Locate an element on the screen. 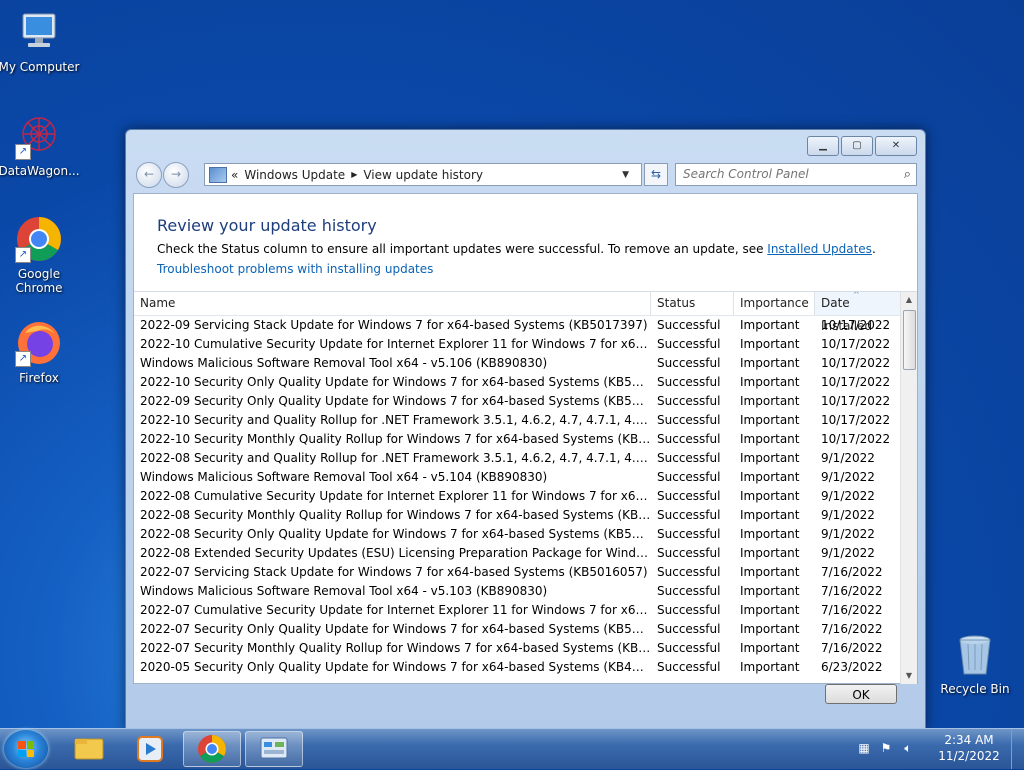  desktop-icon-google-chrome: ↗ Google Chrome is located at coordinates (40, 255).